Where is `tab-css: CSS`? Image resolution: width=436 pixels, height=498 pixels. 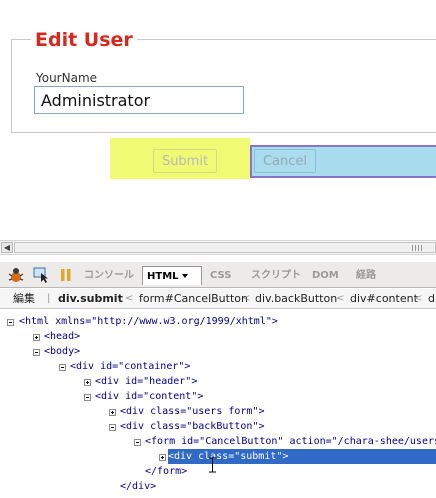 tab-css: CSS is located at coordinates (220, 275).